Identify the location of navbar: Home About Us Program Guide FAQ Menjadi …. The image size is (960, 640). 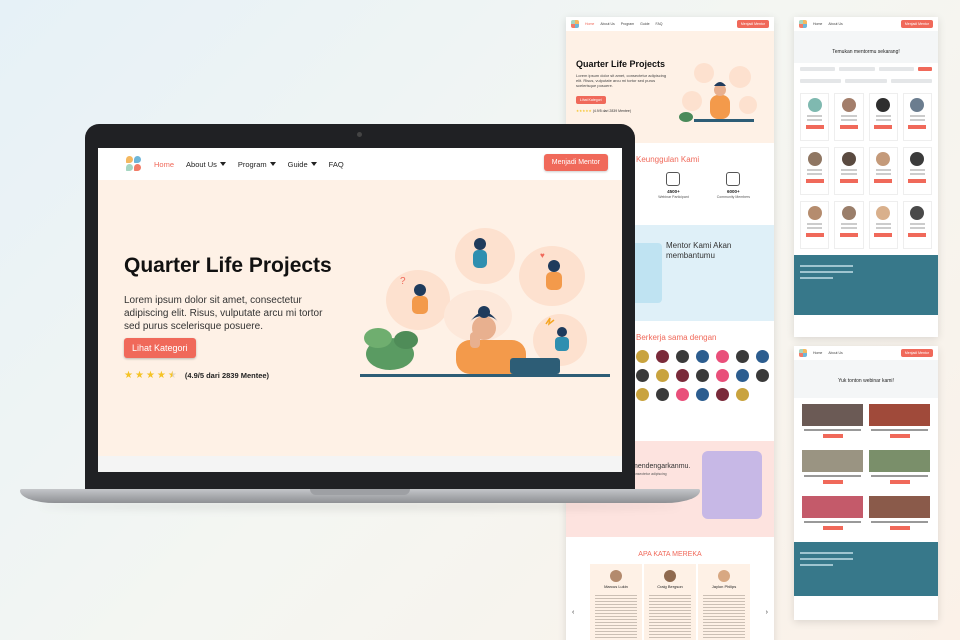
(360, 164).